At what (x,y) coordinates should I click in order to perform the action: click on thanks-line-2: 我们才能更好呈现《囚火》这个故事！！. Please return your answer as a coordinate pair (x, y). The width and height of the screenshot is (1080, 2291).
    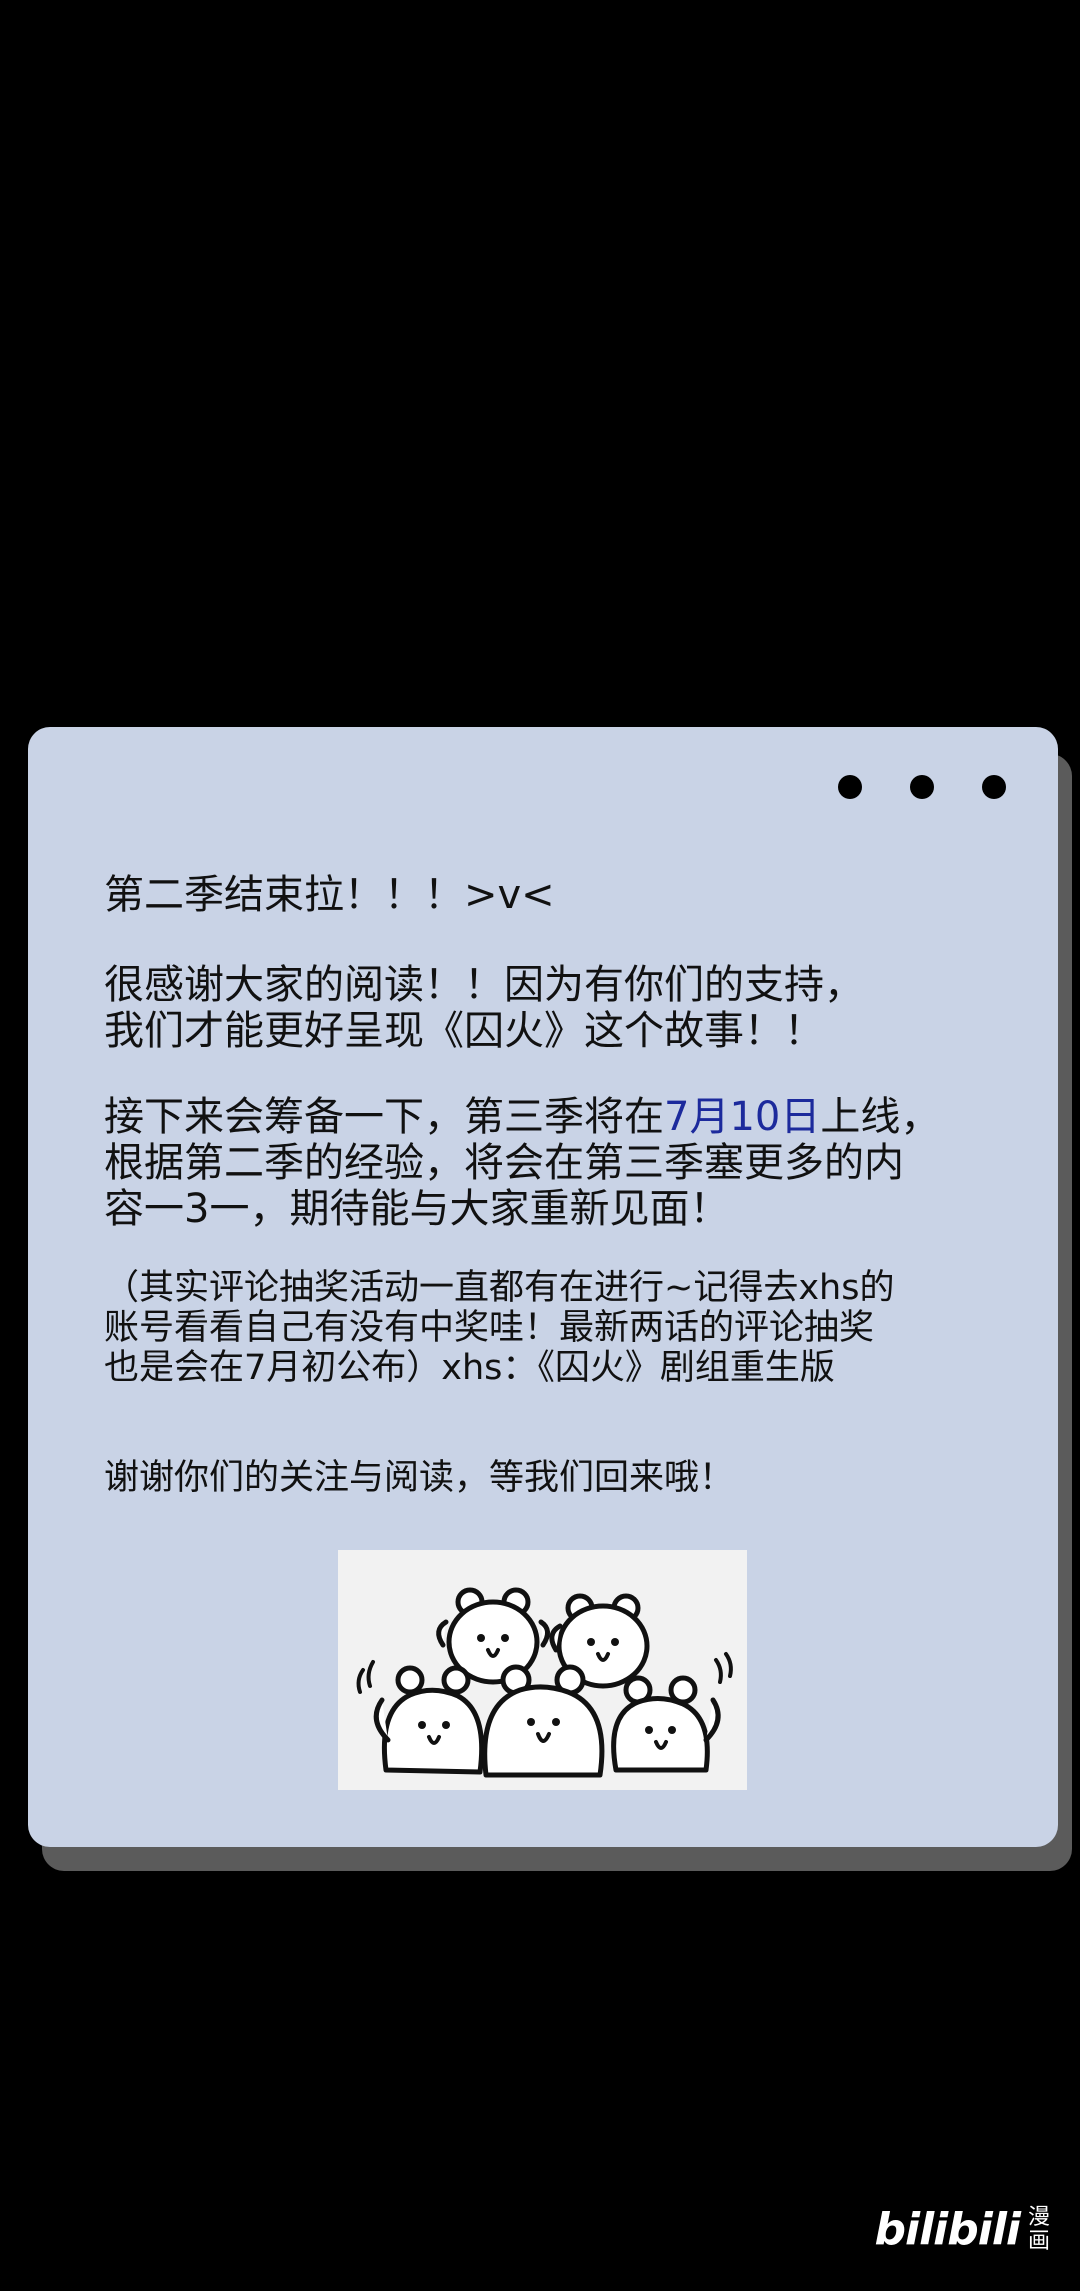
    Looking at the image, I should click on (464, 1031).